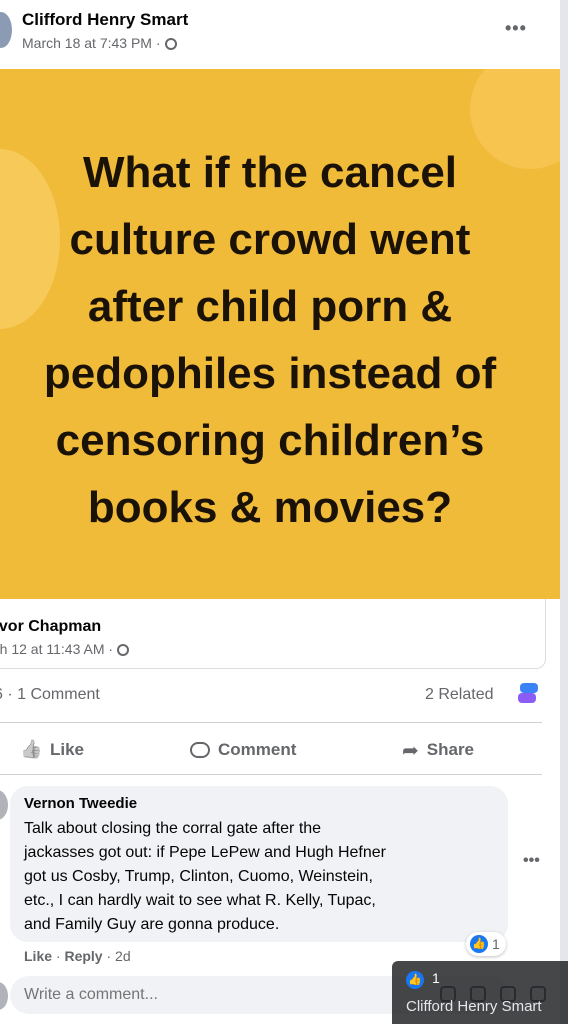 This screenshot has width=568, height=1024. I want to click on comment-reaction-badge: 👍 1, so click(486, 944).